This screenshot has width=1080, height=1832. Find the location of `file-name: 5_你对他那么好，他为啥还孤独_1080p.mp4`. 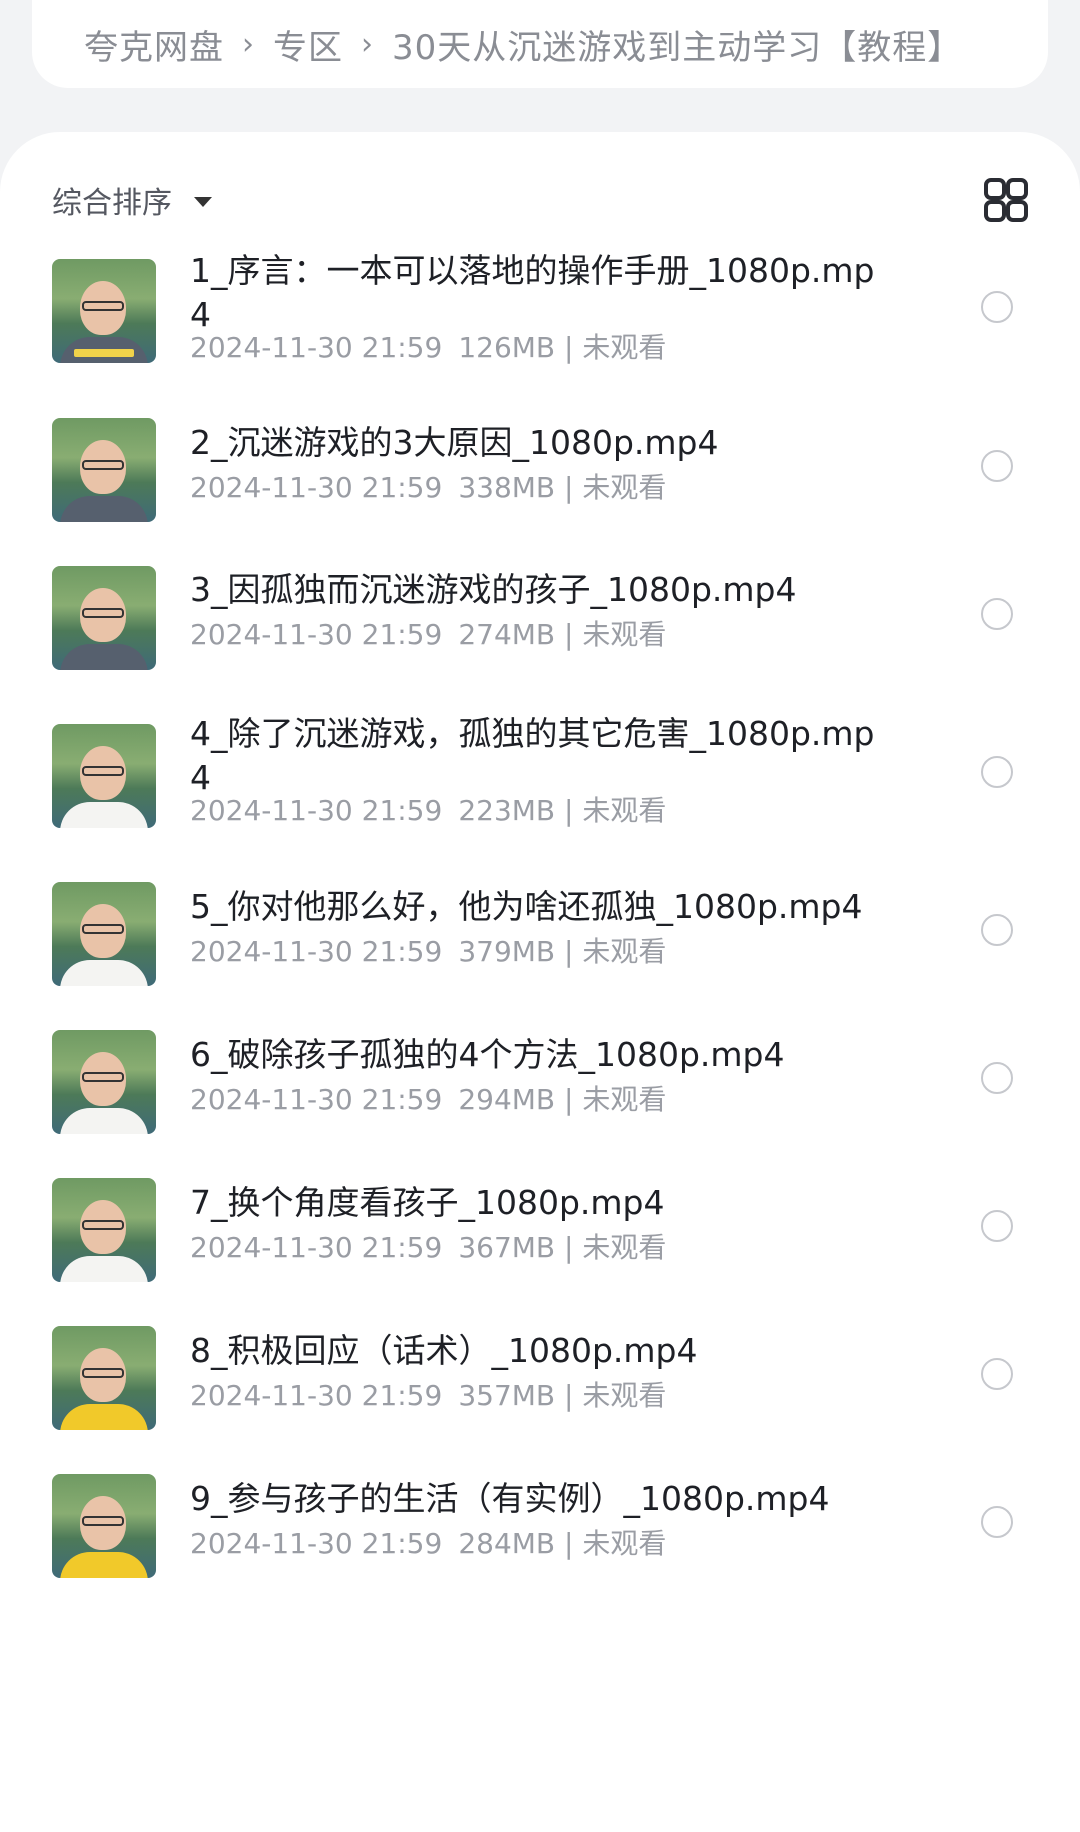

file-name: 5_你对他那么好，他为啥还孤独_1080p.mp4 is located at coordinates (540, 907).